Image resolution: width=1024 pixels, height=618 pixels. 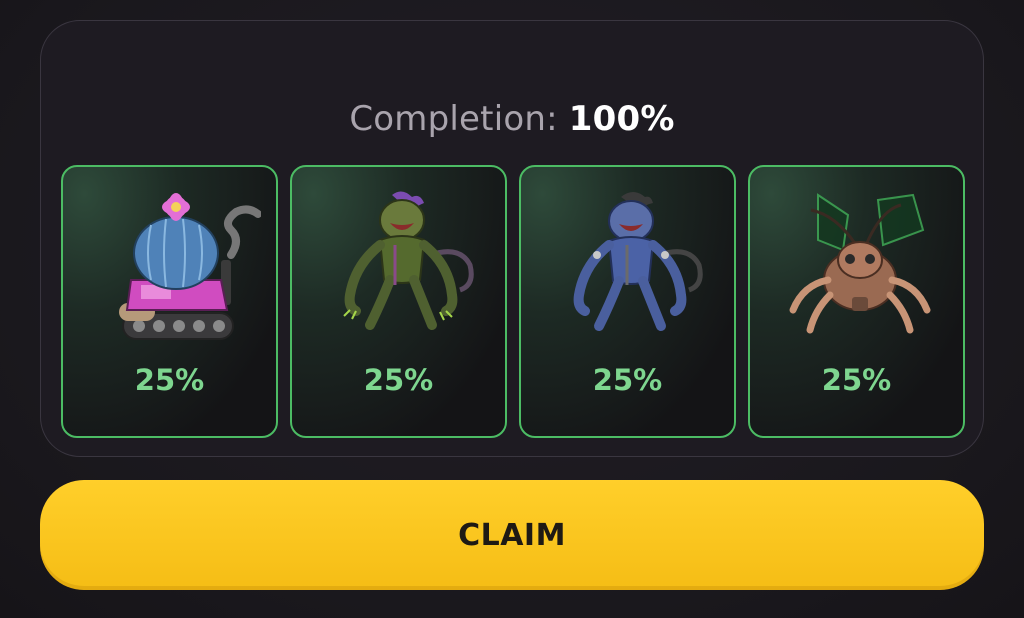 What do you see at coordinates (860, 263) in the screenshot?
I see `robot-insect-creature-icon` at bounding box center [860, 263].